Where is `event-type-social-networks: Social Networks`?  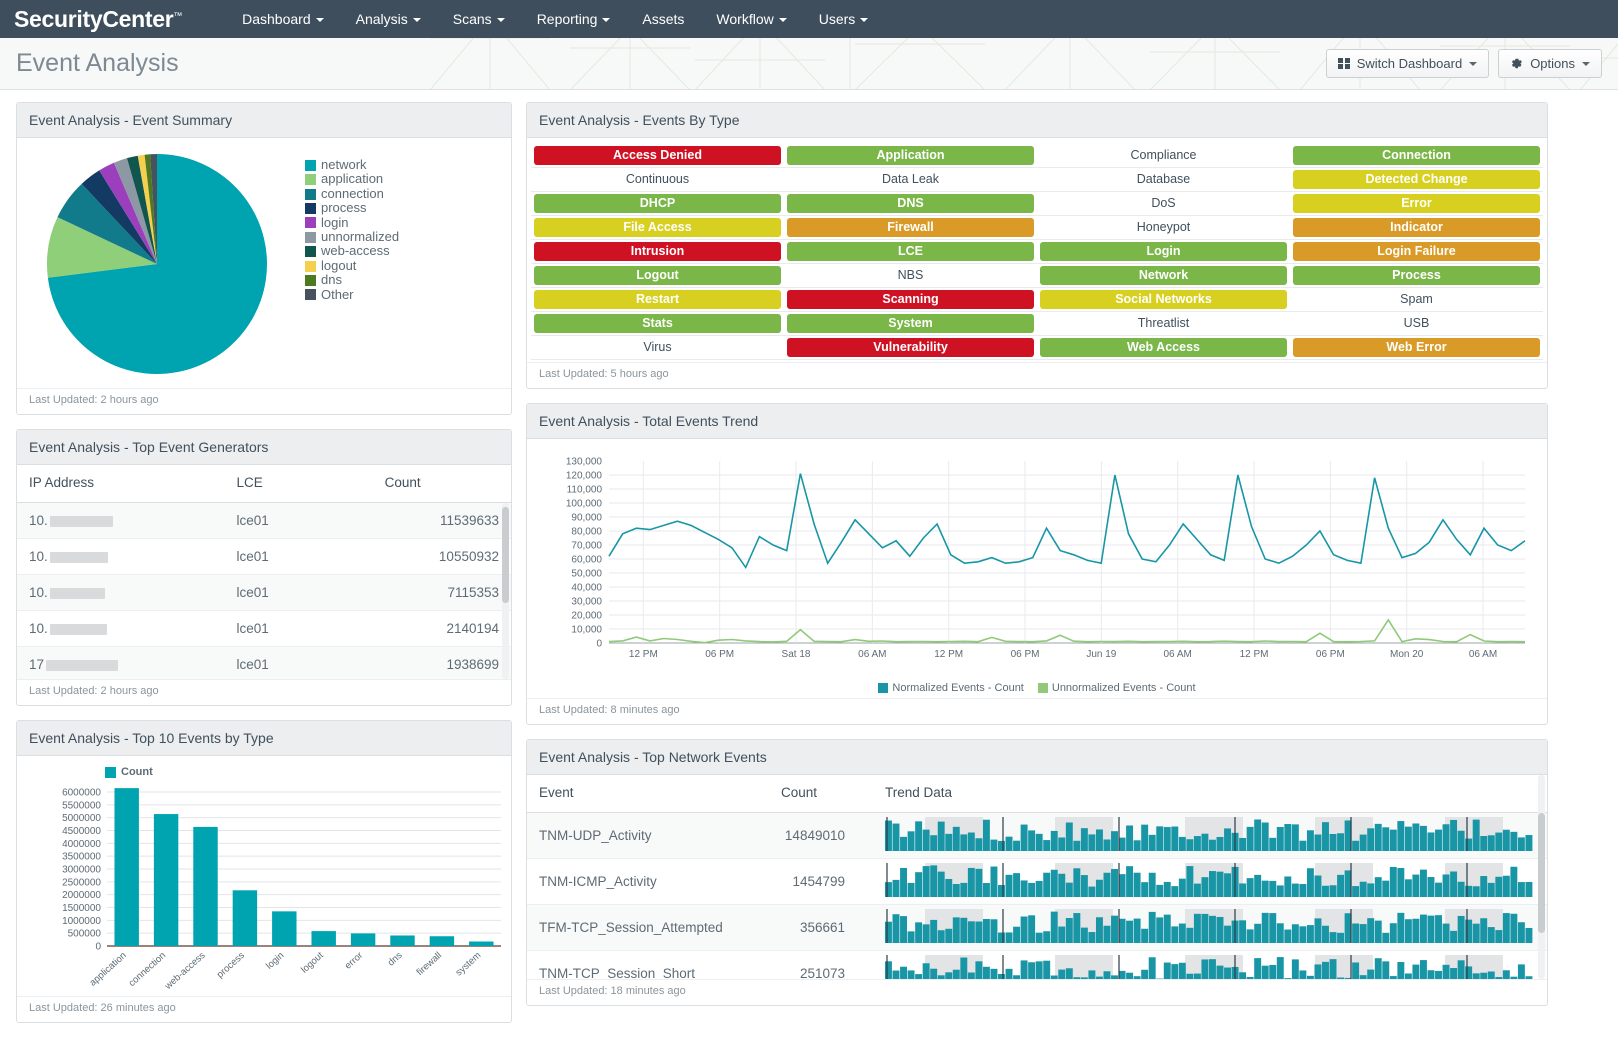 event-type-social-networks: Social Networks is located at coordinates (1163, 299).